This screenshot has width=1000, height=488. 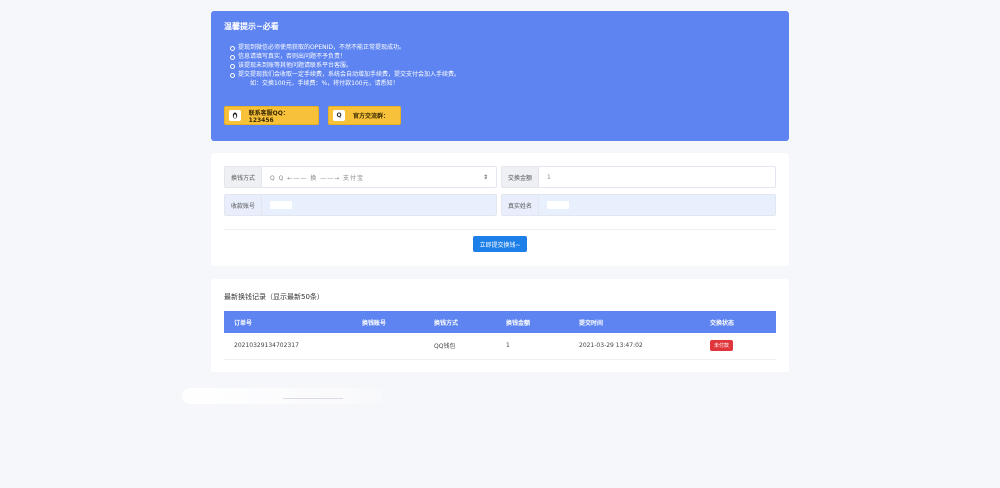 What do you see at coordinates (244, 205) in the screenshot?
I see `account-label: 收款账号` at bounding box center [244, 205].